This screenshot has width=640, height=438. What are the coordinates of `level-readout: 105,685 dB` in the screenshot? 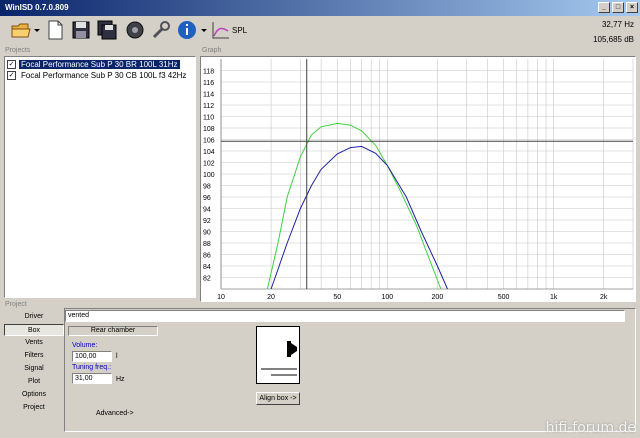 It's located at (613, 39).